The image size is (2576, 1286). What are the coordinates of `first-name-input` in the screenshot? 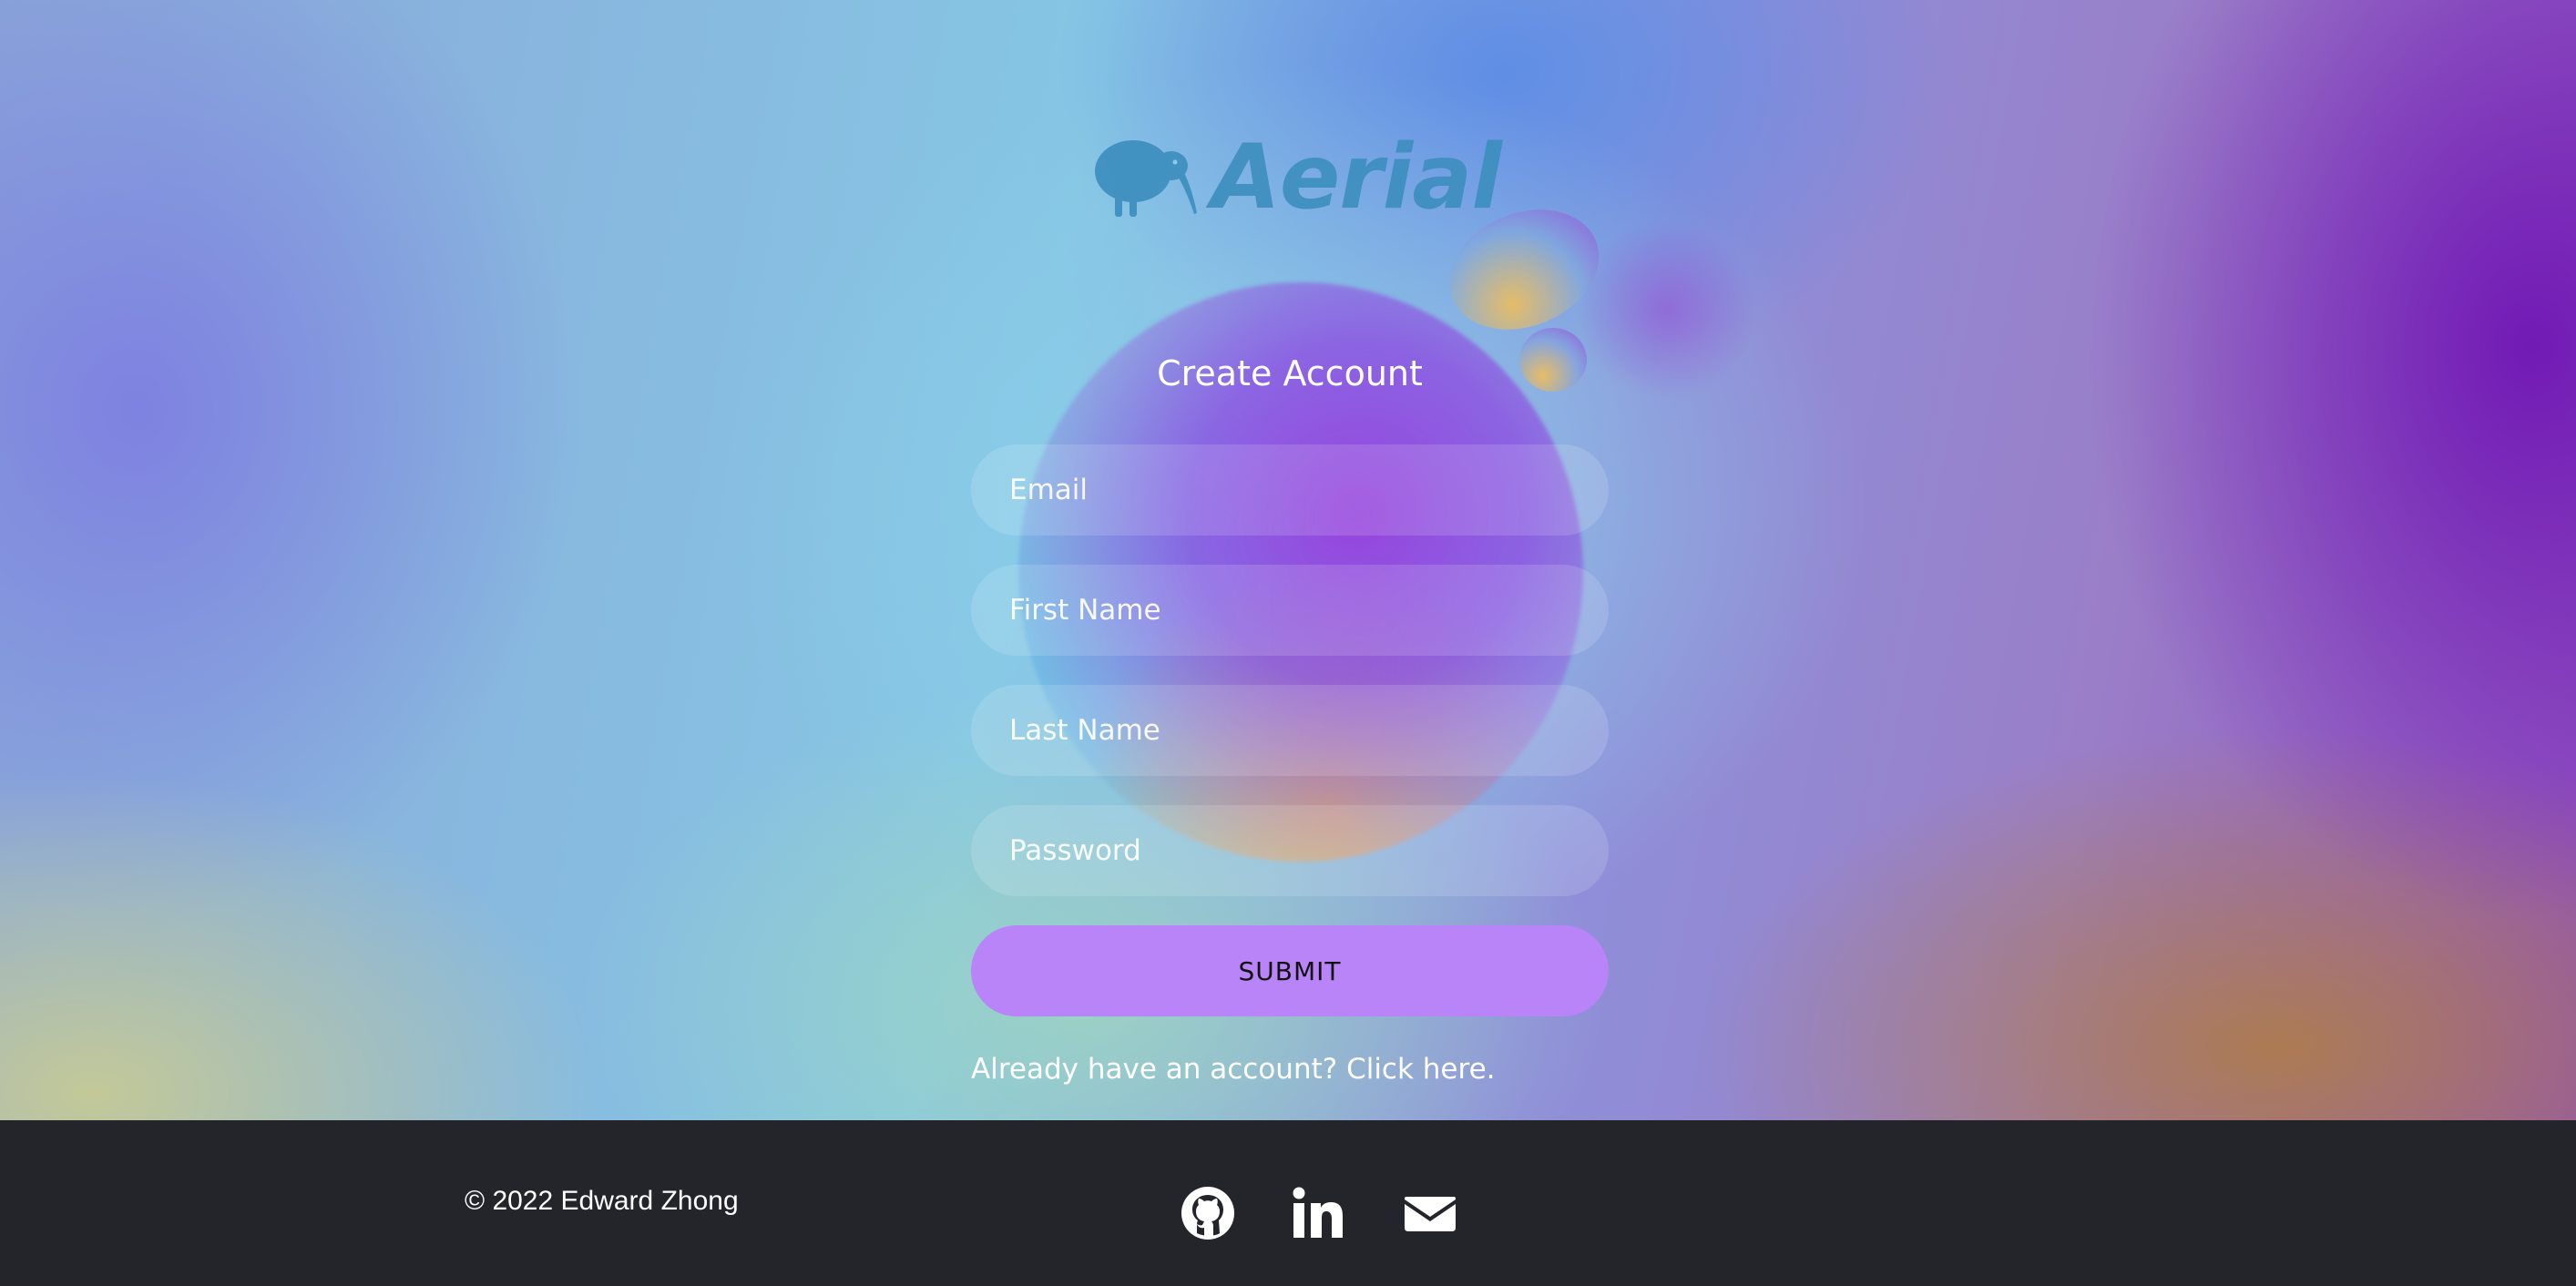 It's located at (1290, 611).